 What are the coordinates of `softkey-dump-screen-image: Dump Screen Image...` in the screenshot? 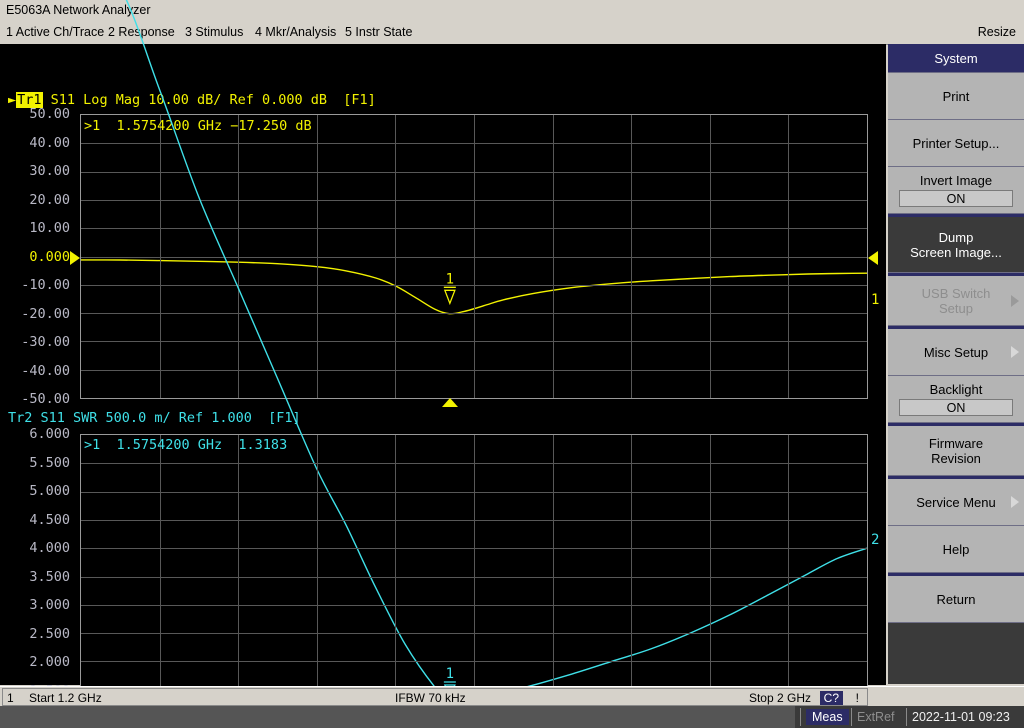 It's located at (956, 245).